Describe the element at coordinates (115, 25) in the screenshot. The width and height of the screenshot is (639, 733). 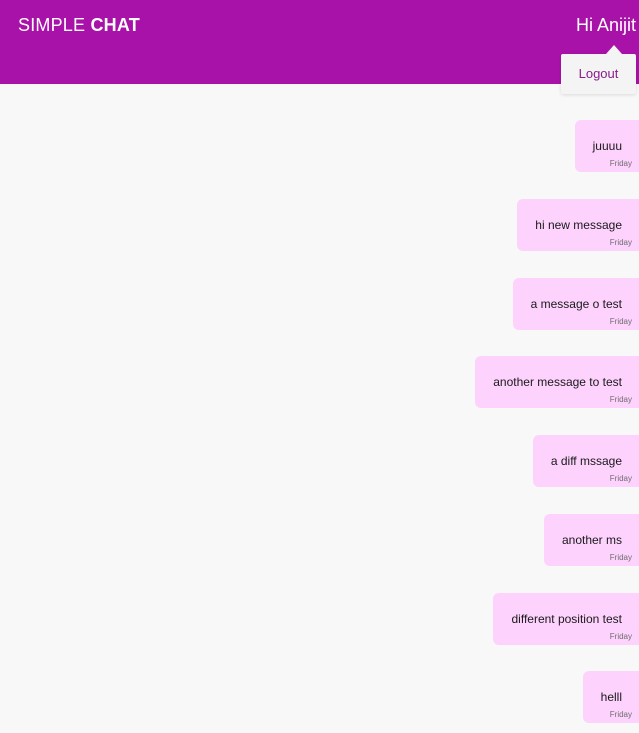
I see `brand-bold-text: CHAT` at that location.